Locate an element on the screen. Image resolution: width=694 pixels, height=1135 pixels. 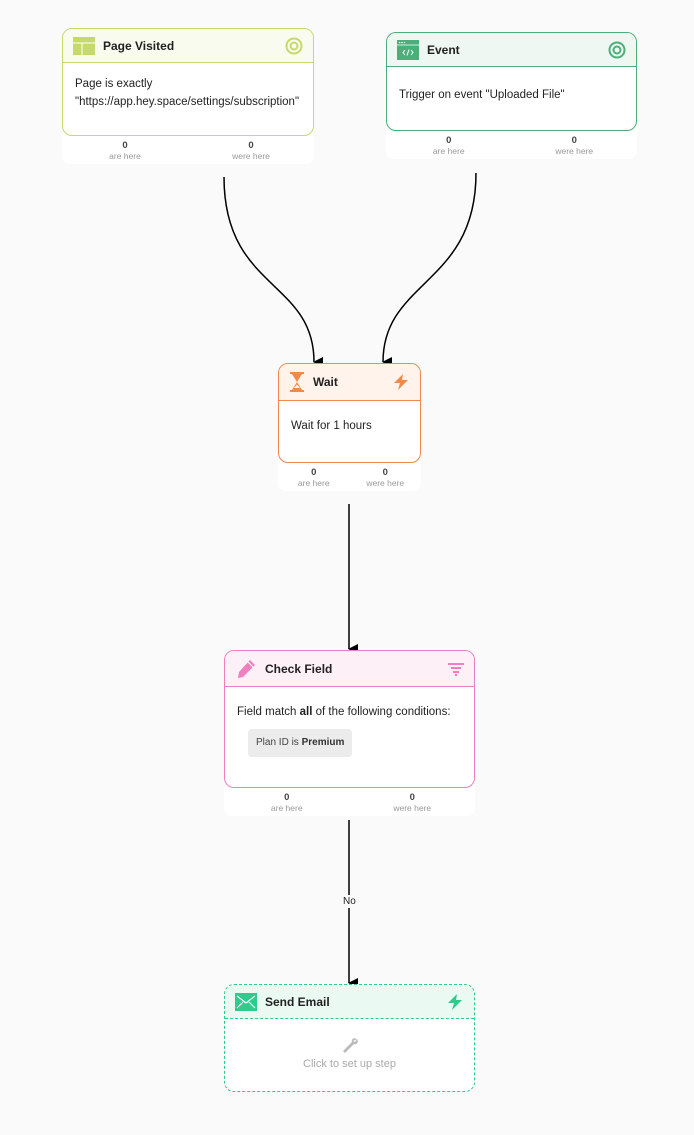
node-body-line1: Page is exactly is located at coordinates (114, 84).